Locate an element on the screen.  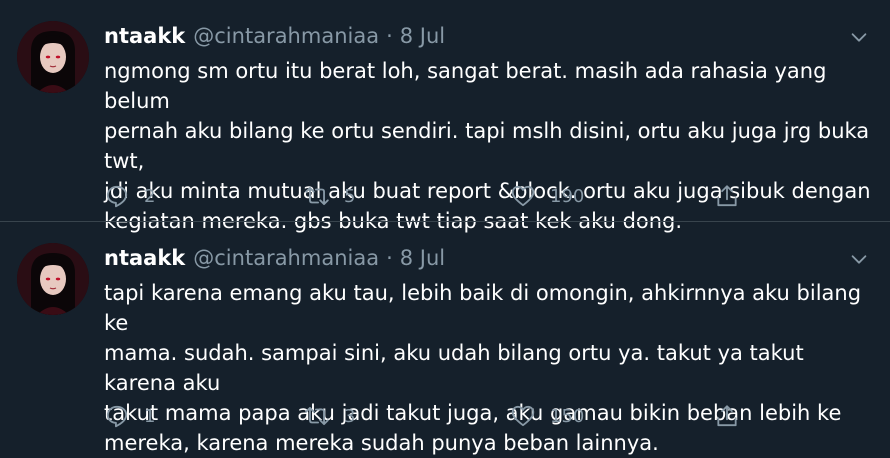
reply-button: 1 is located at coordinates (129, 416).